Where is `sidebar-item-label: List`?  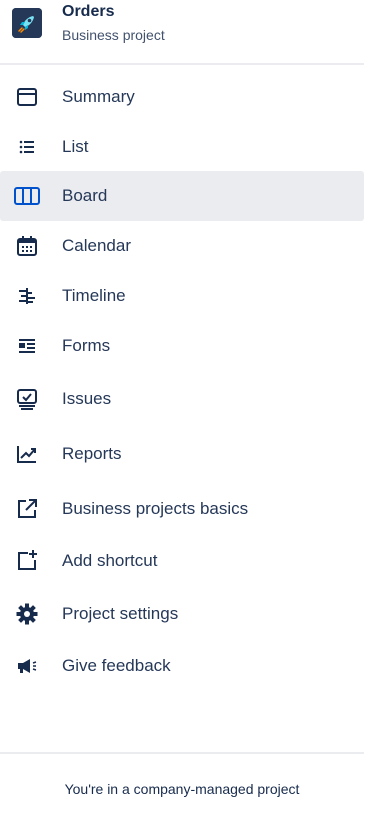
sidebar-item-label: List is located at coordinates (75, 146).